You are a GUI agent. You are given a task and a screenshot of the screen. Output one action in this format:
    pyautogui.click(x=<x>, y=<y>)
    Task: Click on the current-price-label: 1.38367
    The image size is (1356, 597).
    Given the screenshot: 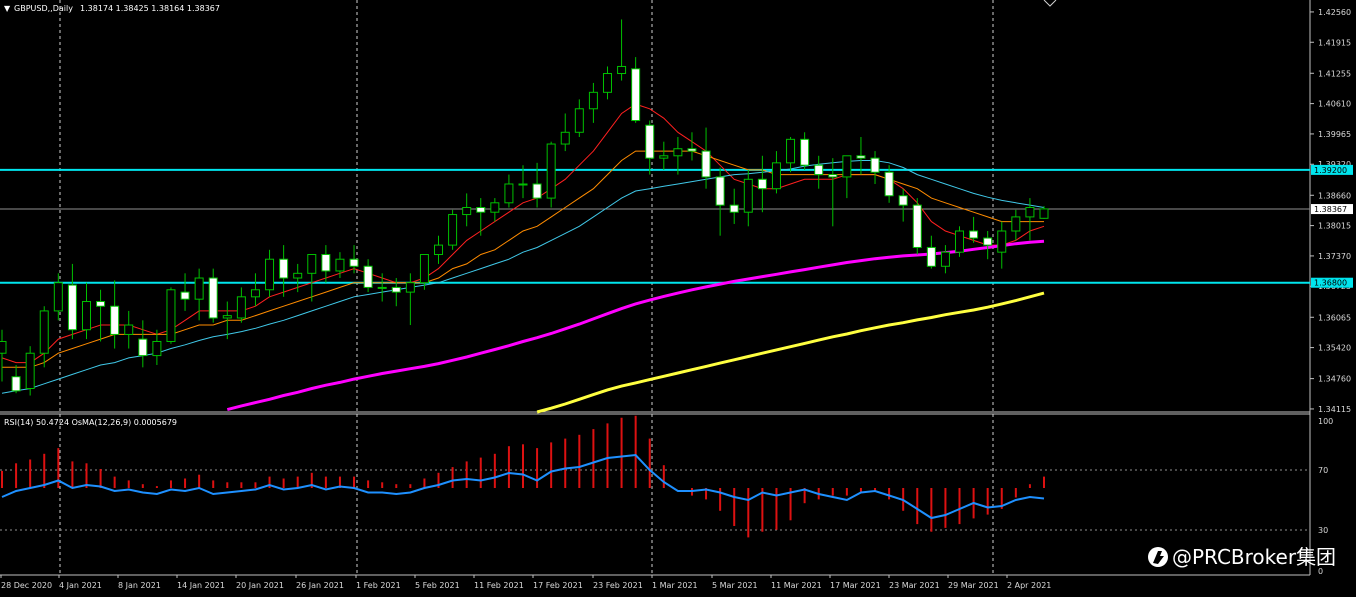 What is the action you would take?
    pyautogui.click(x=1330, y=209)
    